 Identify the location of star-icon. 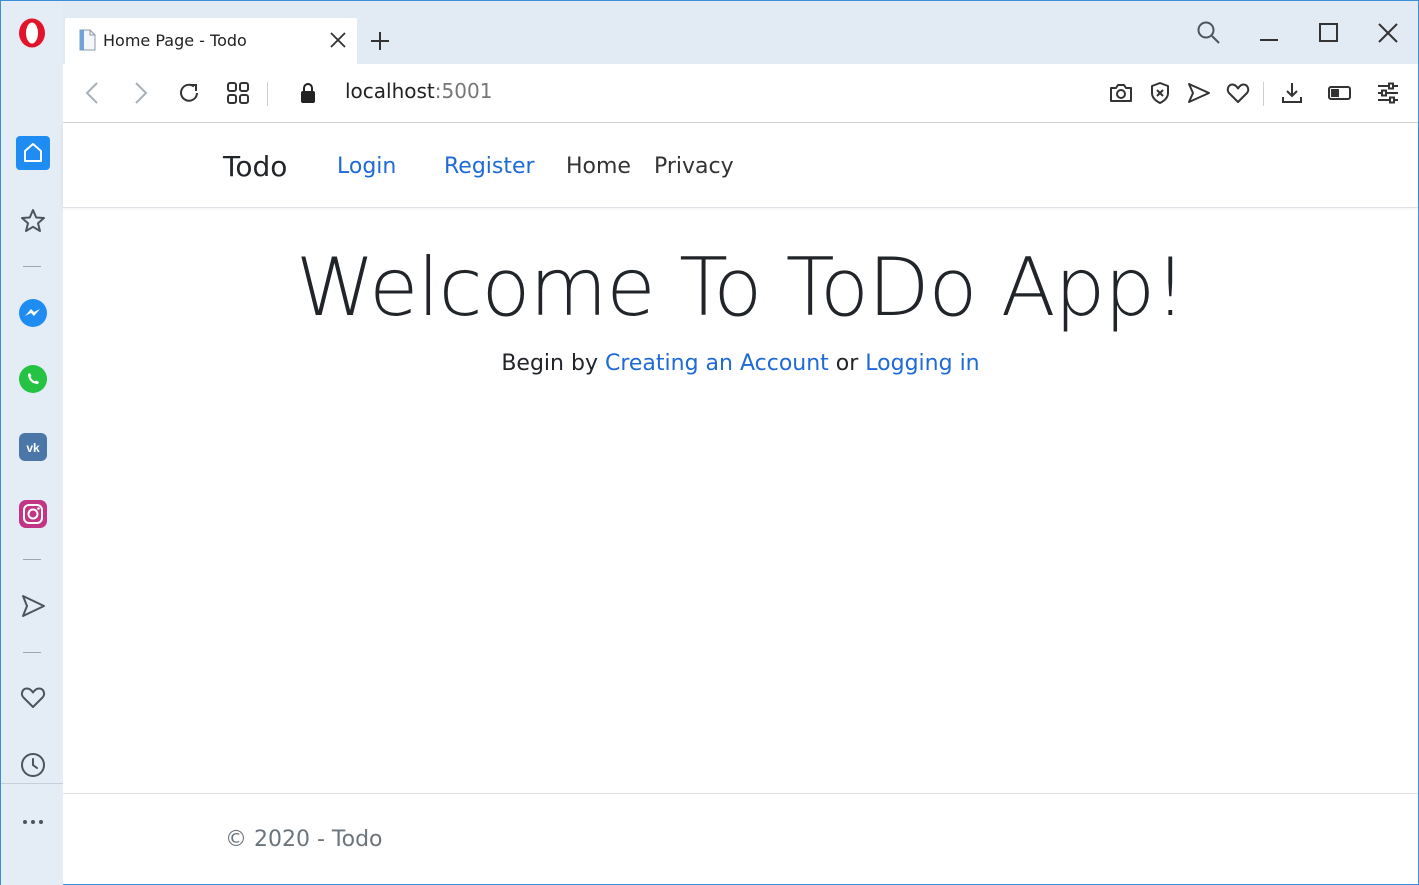
(33, 221).